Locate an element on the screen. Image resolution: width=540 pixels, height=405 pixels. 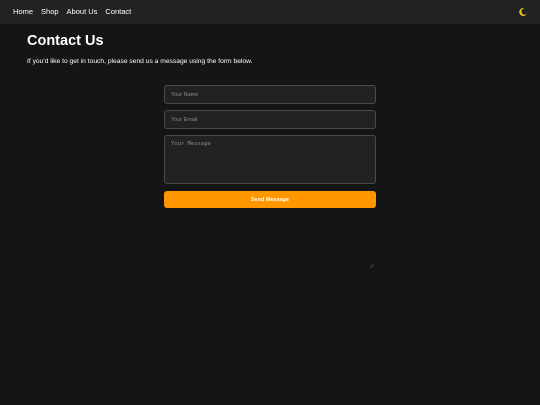
crescent-moon-icon is located at coordinates (523, 11).